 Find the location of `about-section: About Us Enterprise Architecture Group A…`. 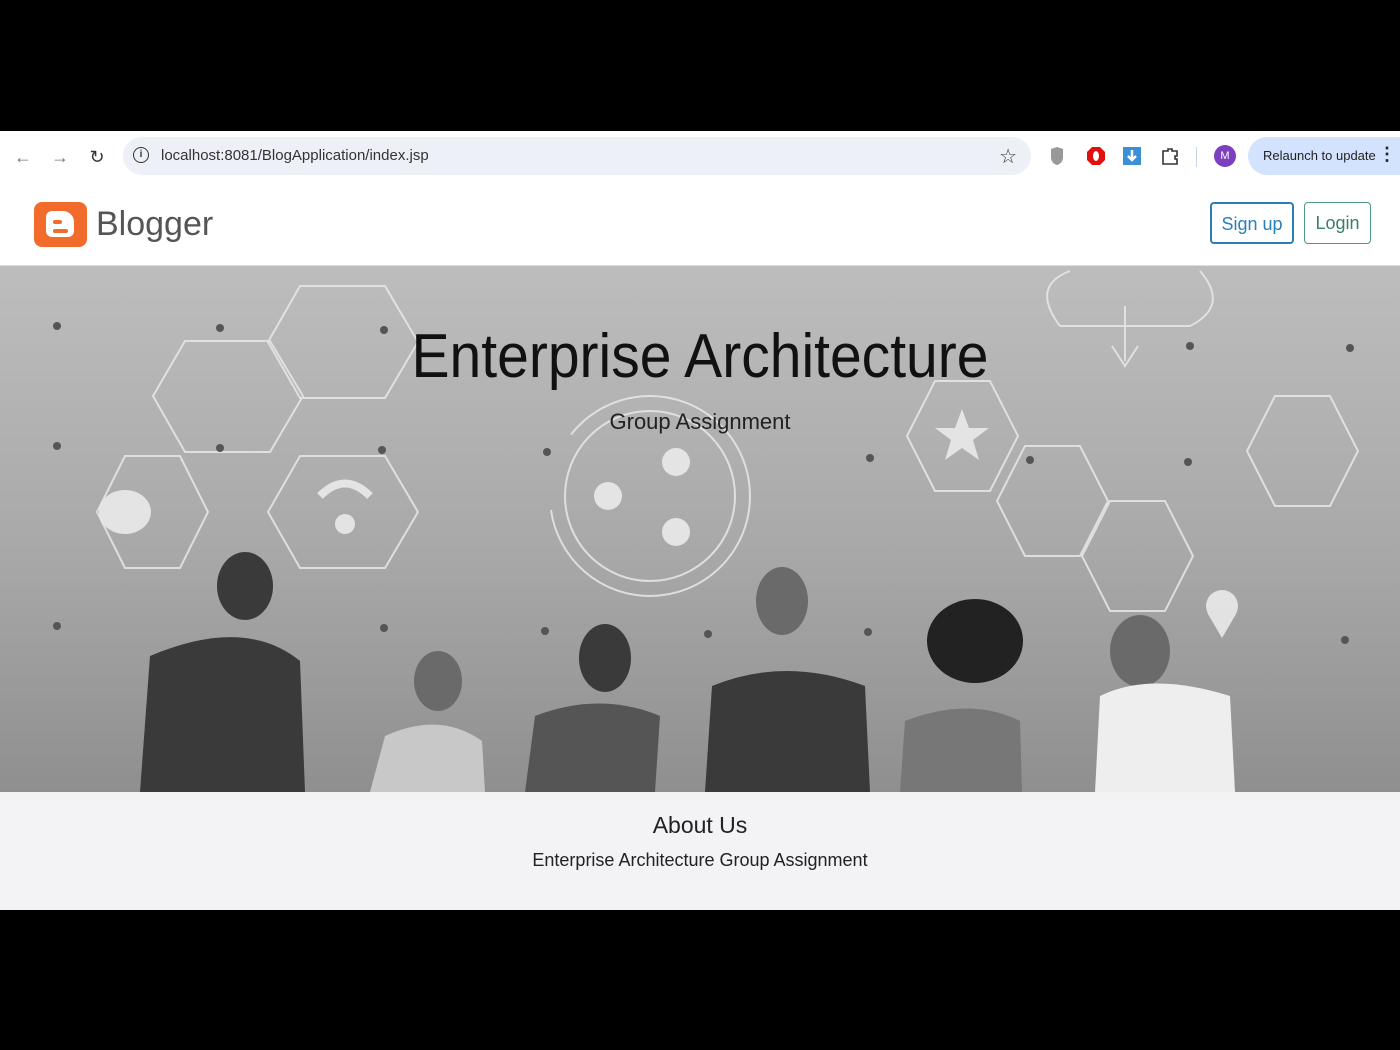

about-section: About Us Enterprise Architecture Group A… is located at coordinates (700, 851).